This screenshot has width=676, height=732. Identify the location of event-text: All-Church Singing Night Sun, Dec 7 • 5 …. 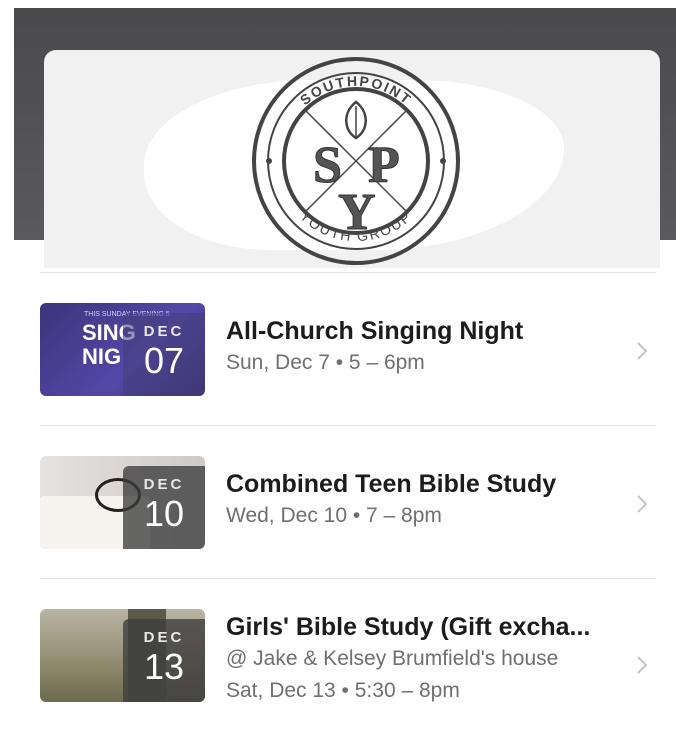
(428, 347).